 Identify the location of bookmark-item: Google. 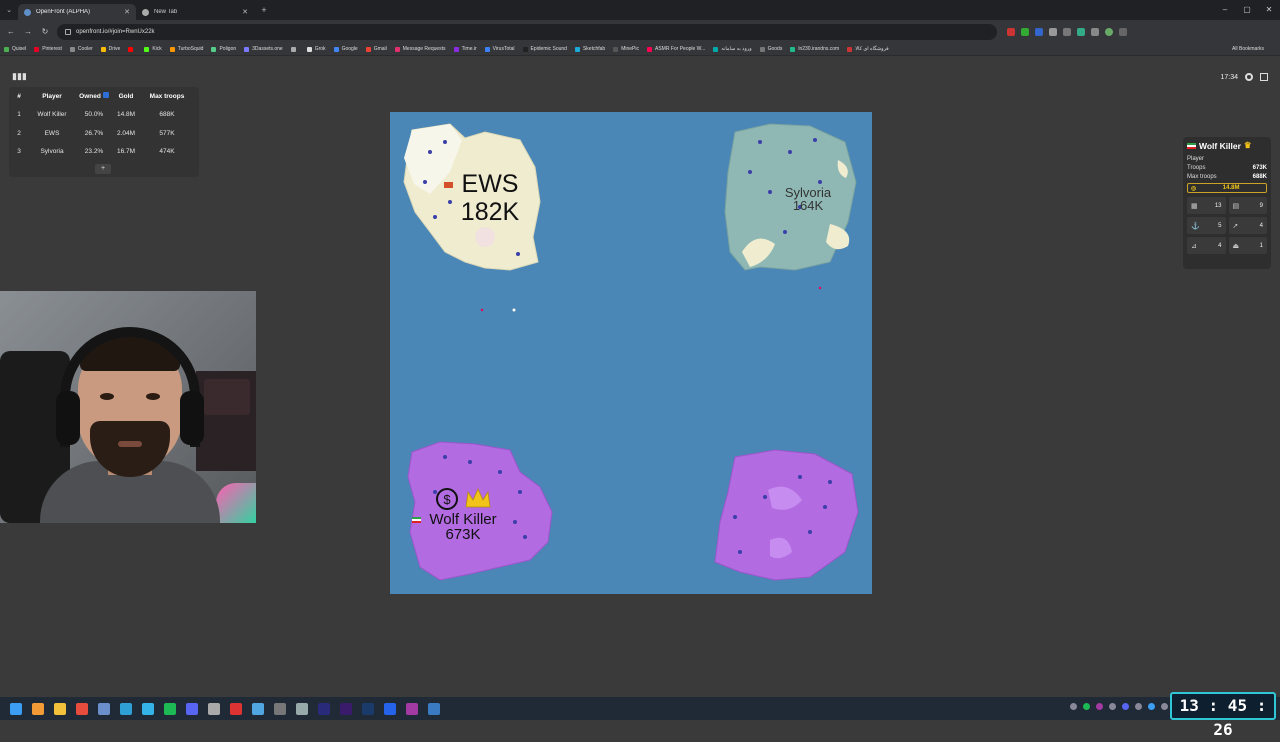
(345, 49).